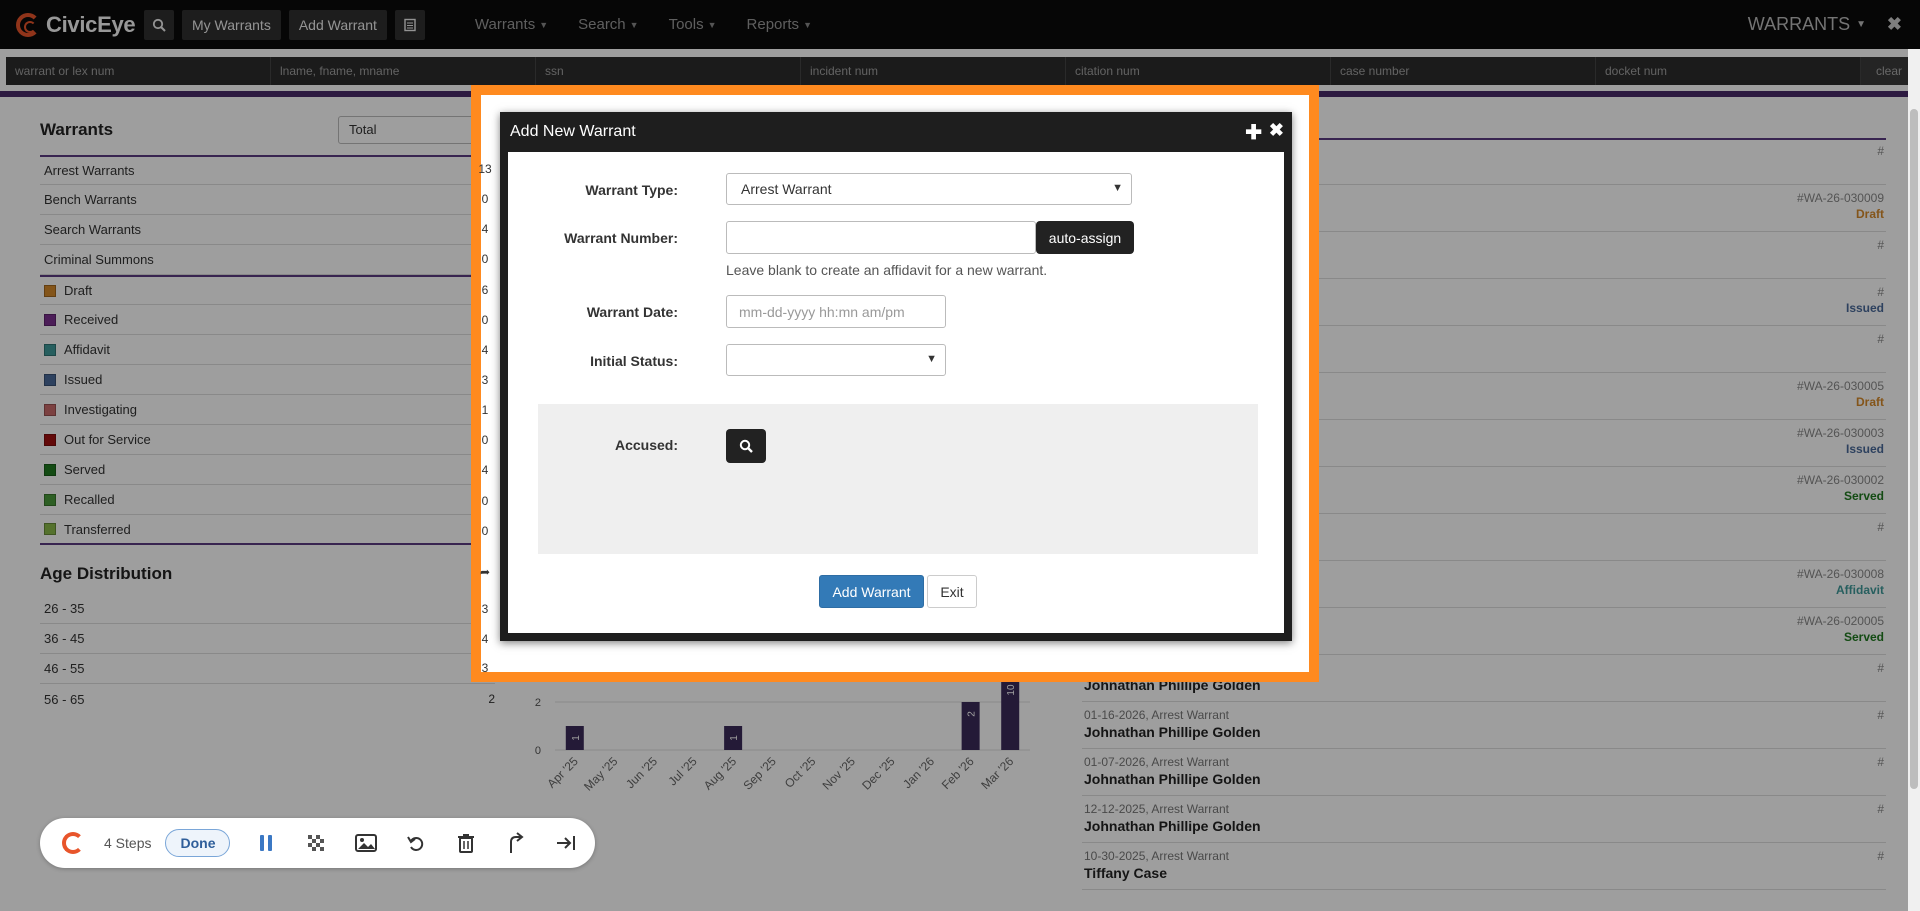  I want to click on warrant-type-select: Arrest Warrant ▼, so click(929, 189).